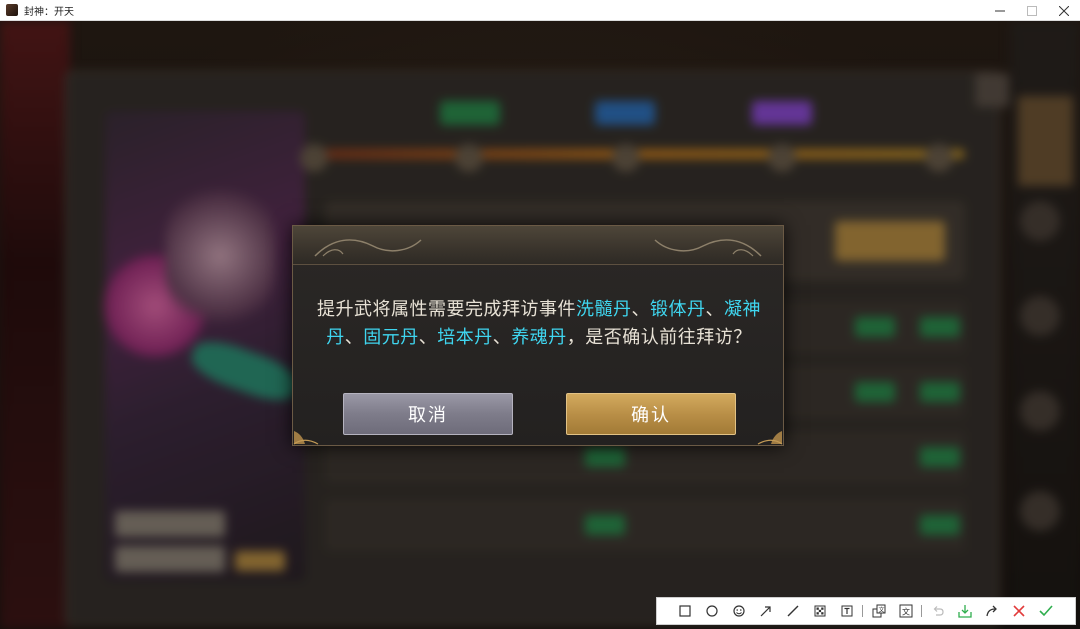 This screenshot has height=629, width=1080. I want to click on screenshot-toolbar: 文 文, so click(866, 611).